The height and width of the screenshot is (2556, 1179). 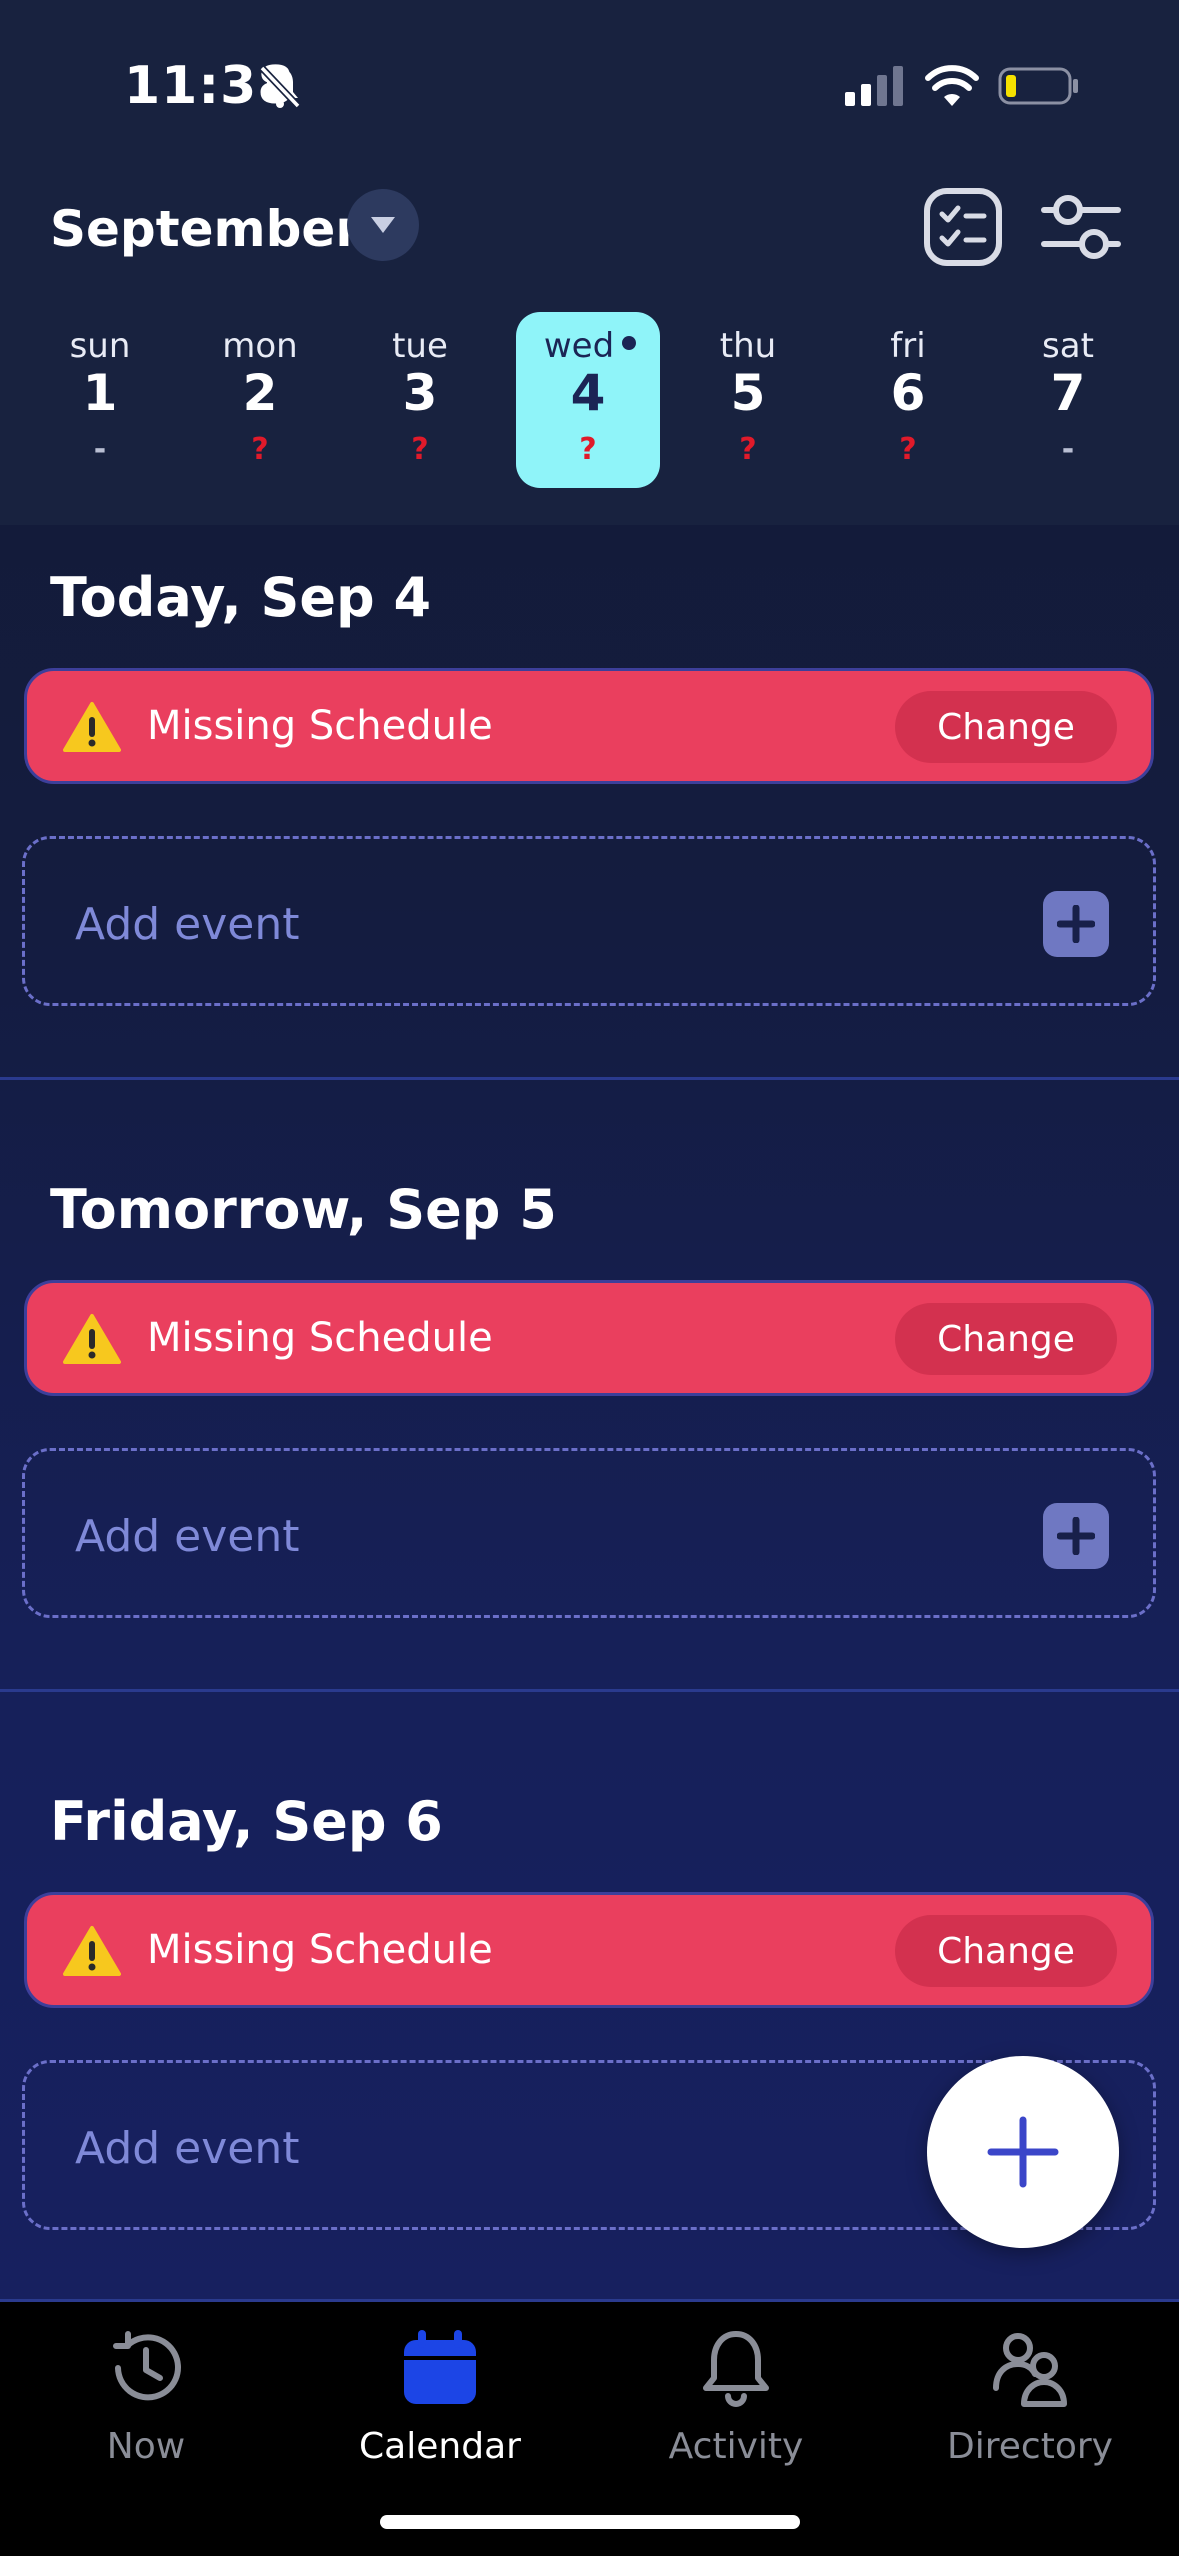 I want to click on day-fri: fri 6 ?, so click(x=908, y=400).